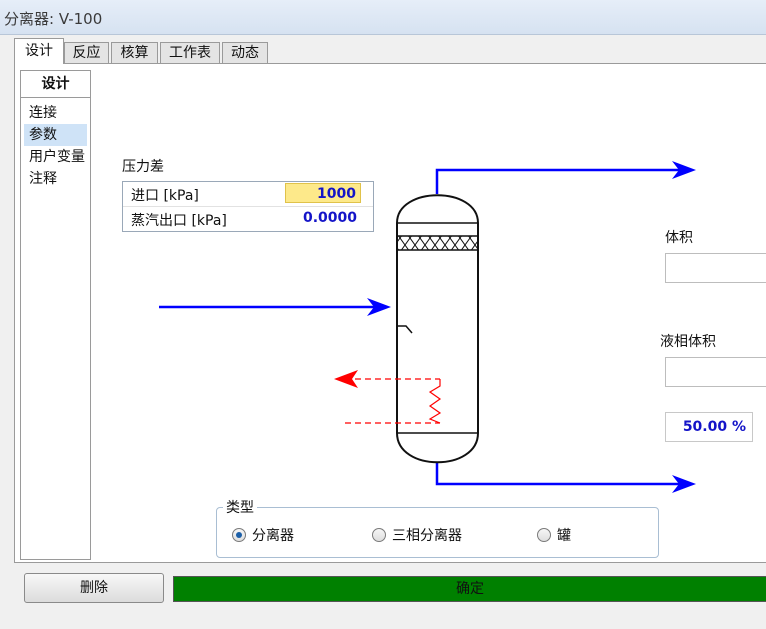 The image size is (766, 629). I want to click on liquid-outlet-stream-arrow, so click(559, 474).